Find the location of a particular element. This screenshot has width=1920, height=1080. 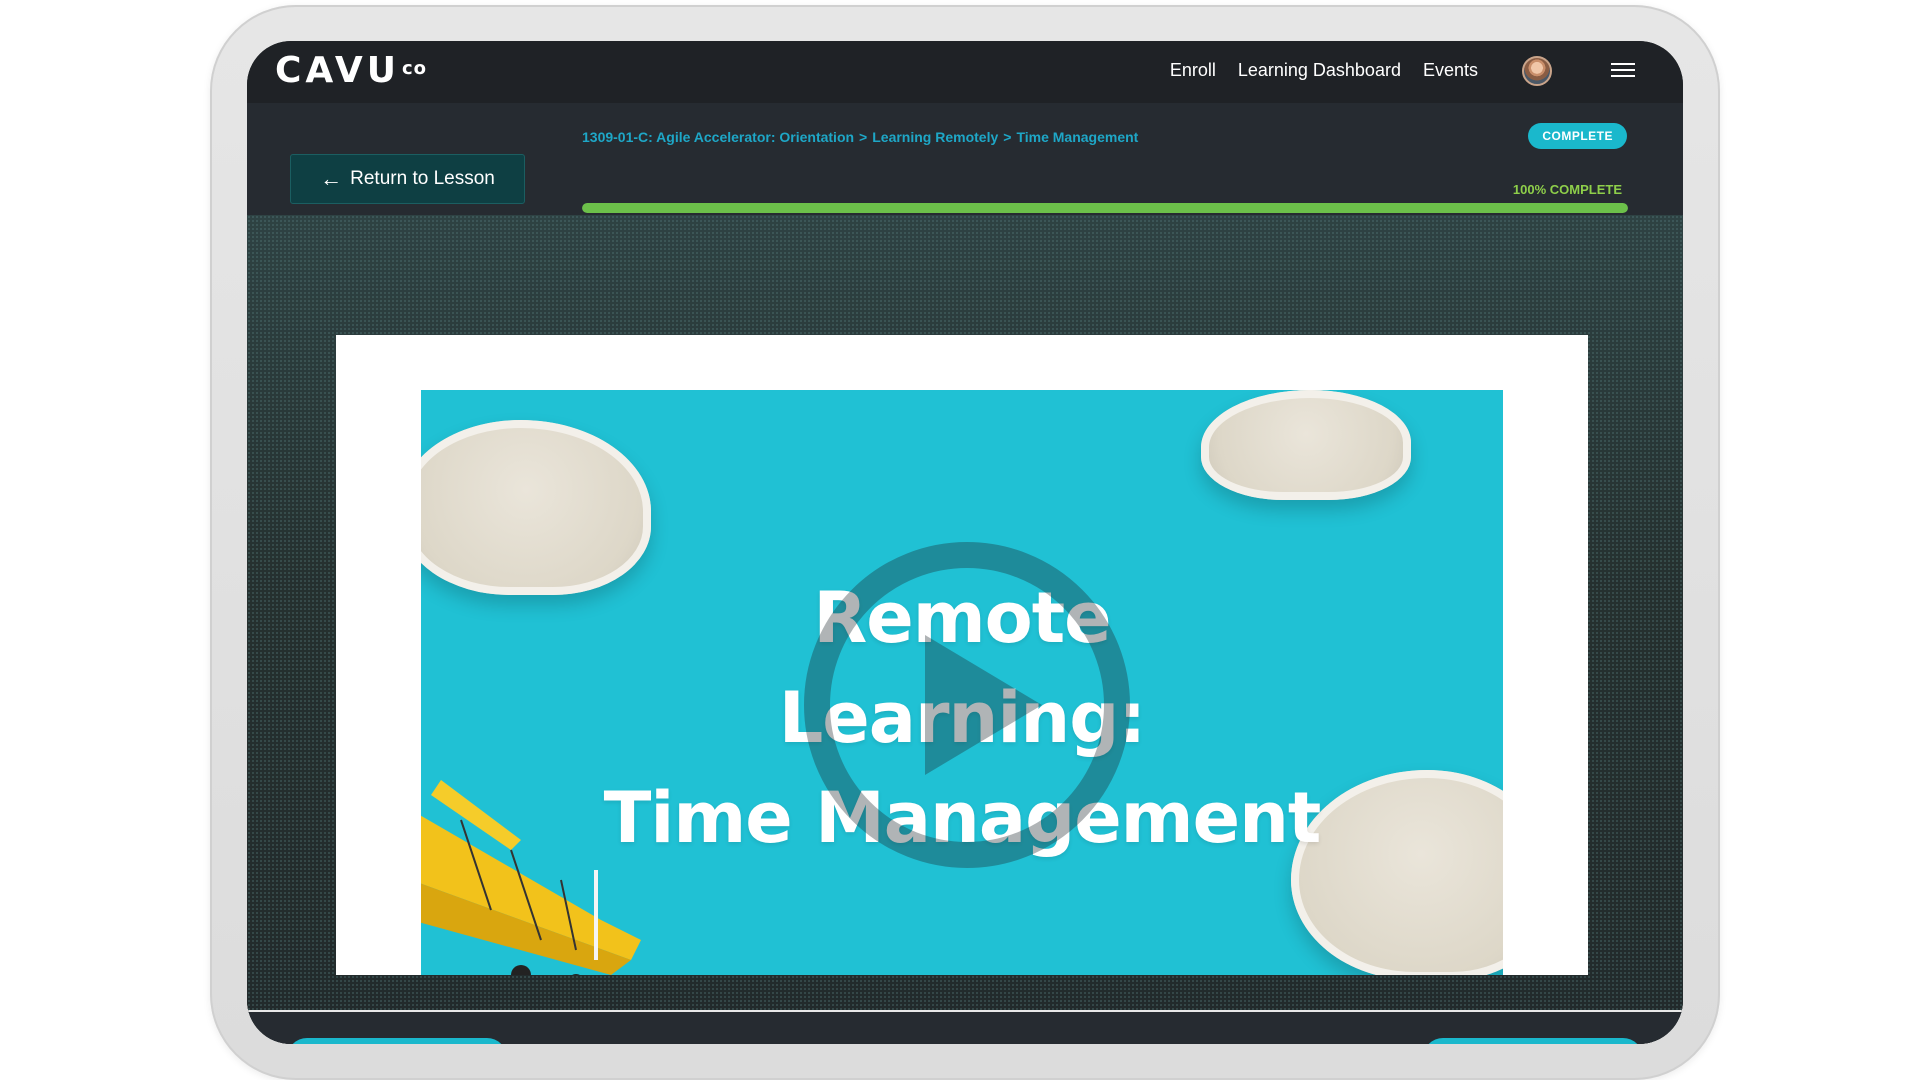

logo-superscript: co is located at coordinates (414, 68).